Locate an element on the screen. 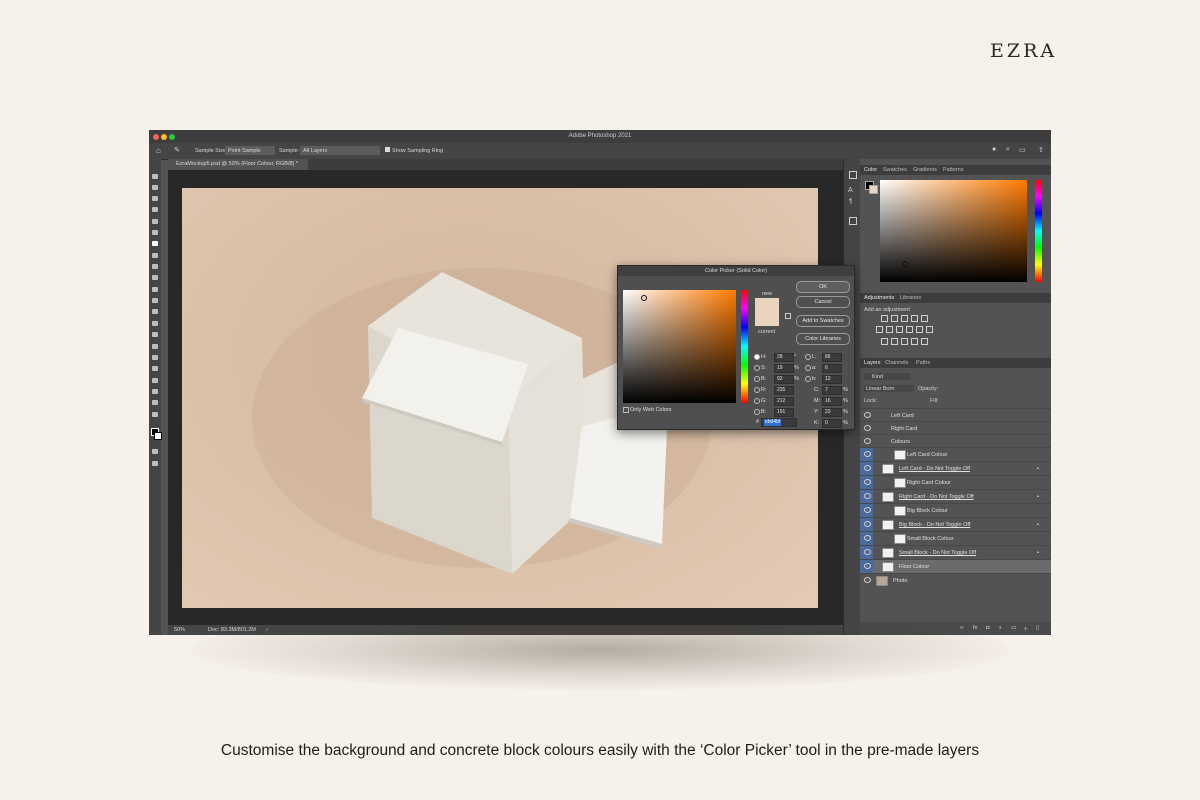 This screenshot has height=800, width=1200. layer-row: Photo is located at coordinates (955, 580).